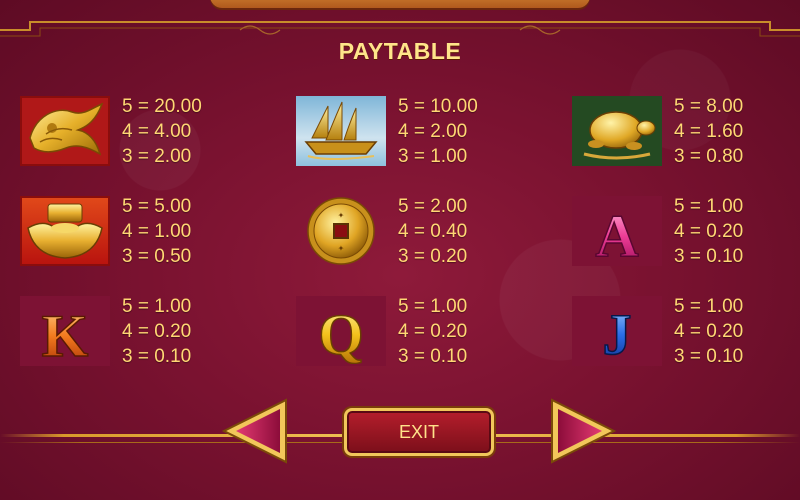  I want to click on payout-5: 5 = 2.00, so click(433, 206).